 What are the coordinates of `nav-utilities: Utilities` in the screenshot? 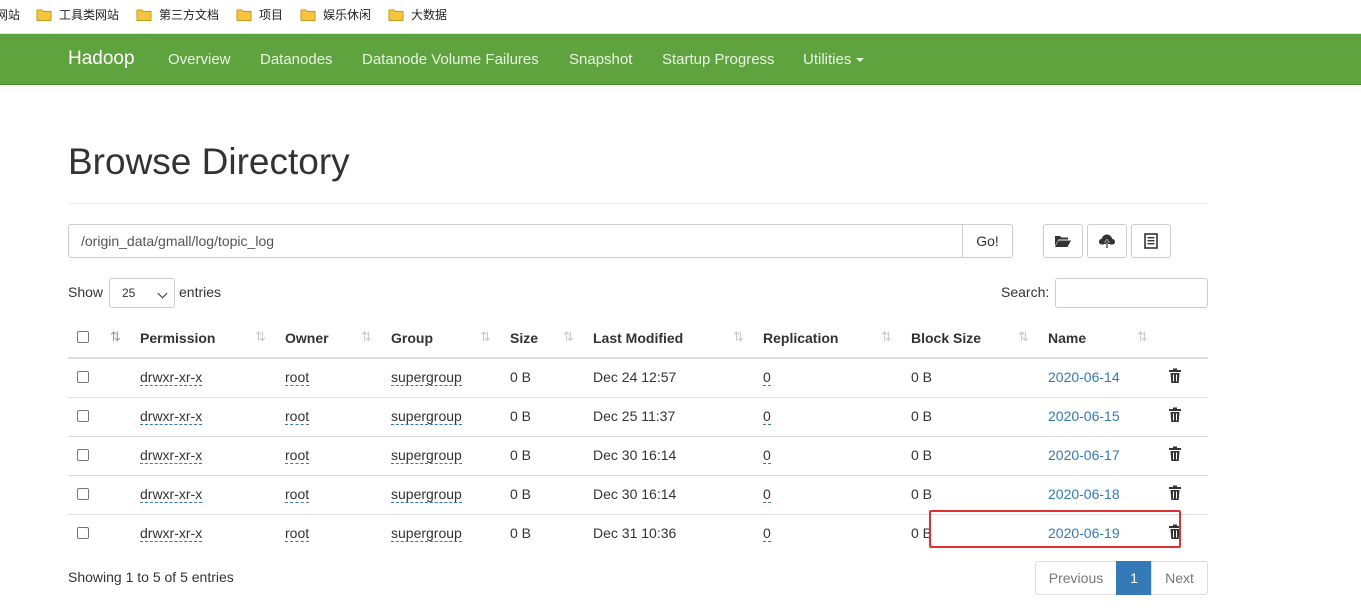 It's located at (834, 59).